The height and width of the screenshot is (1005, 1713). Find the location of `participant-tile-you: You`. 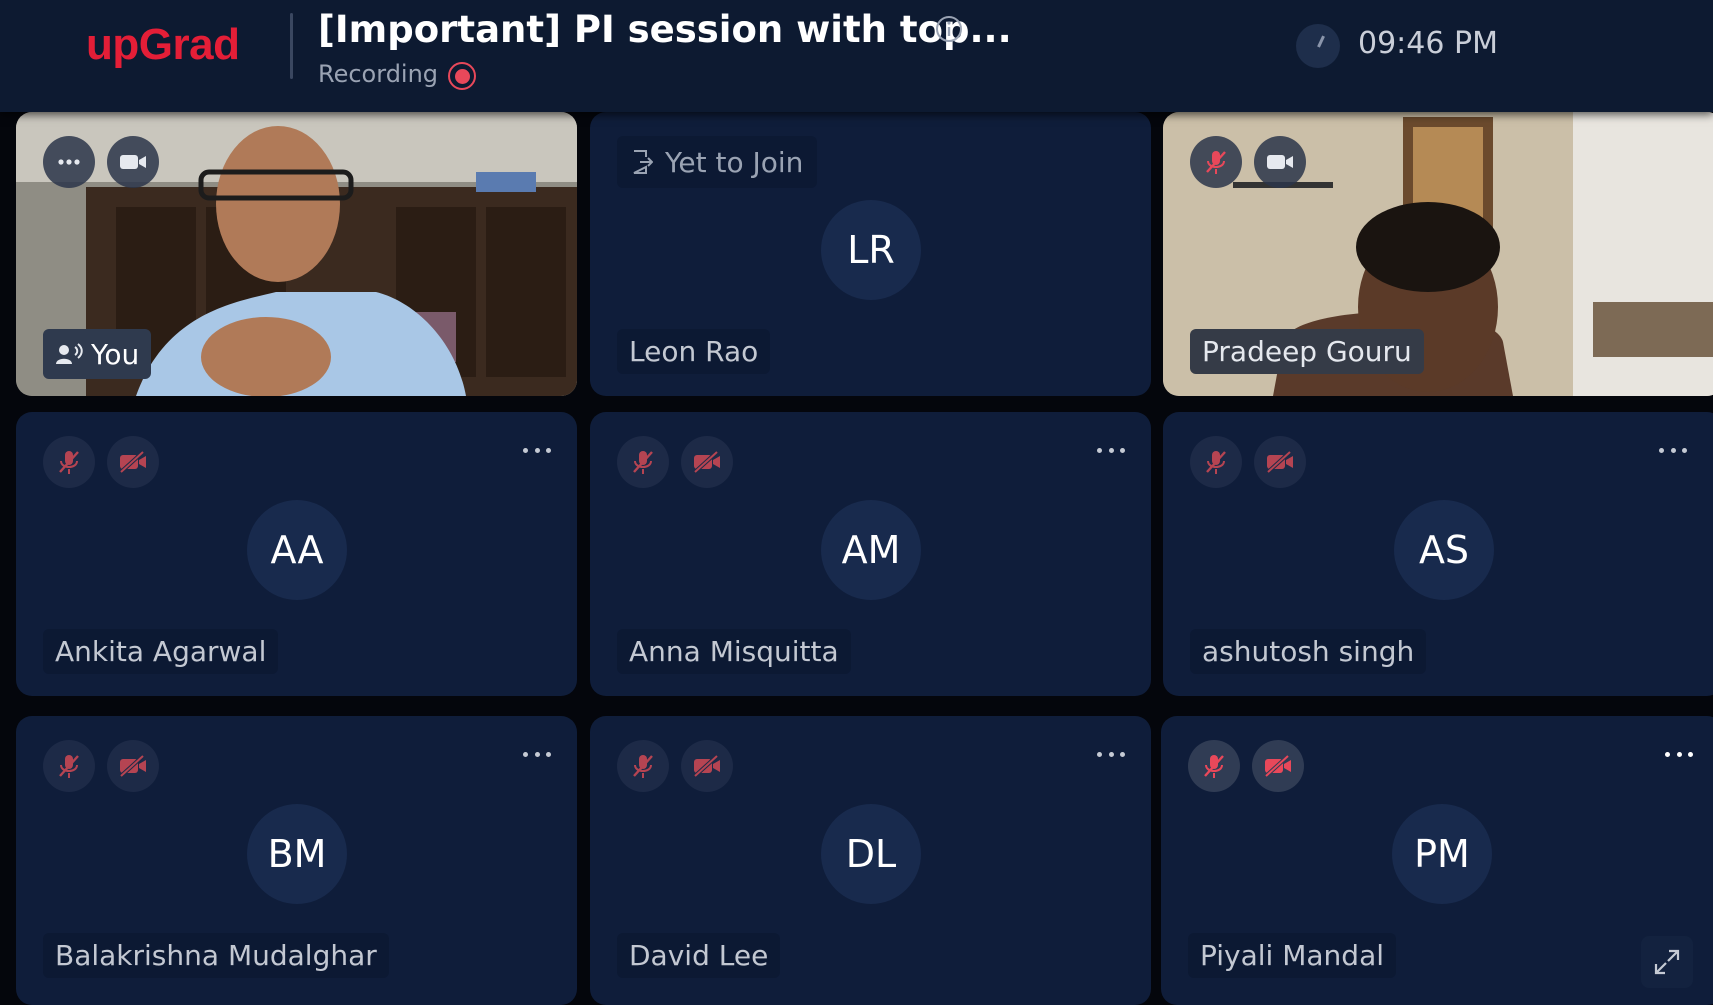

participant-tile-you: You is located at coordinates (296, 254).